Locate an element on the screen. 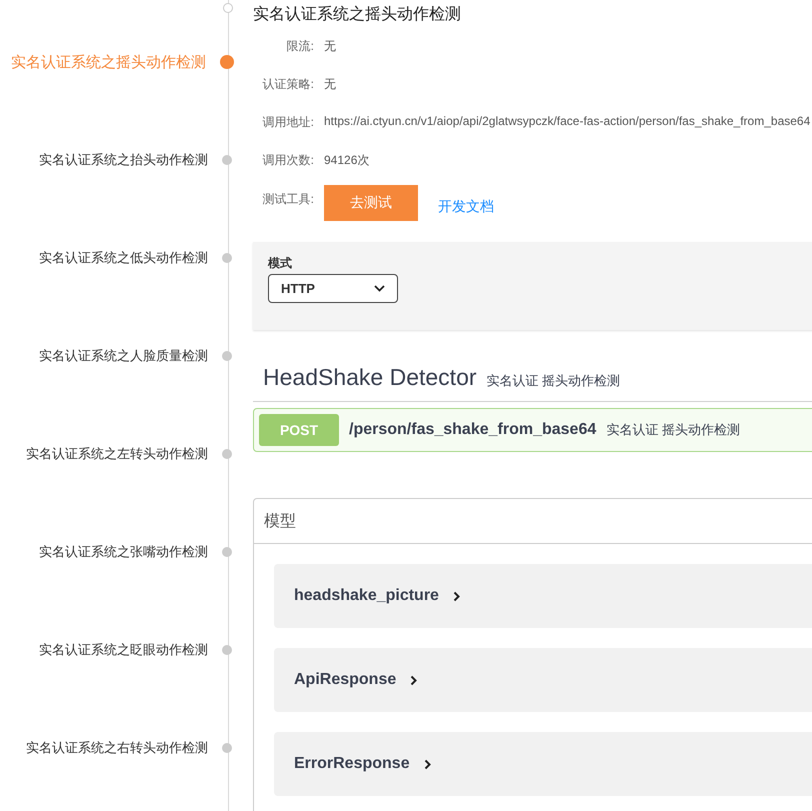  timeline-item: 实名认证系统之低头动作检测 is located at coordinates (123, 258).